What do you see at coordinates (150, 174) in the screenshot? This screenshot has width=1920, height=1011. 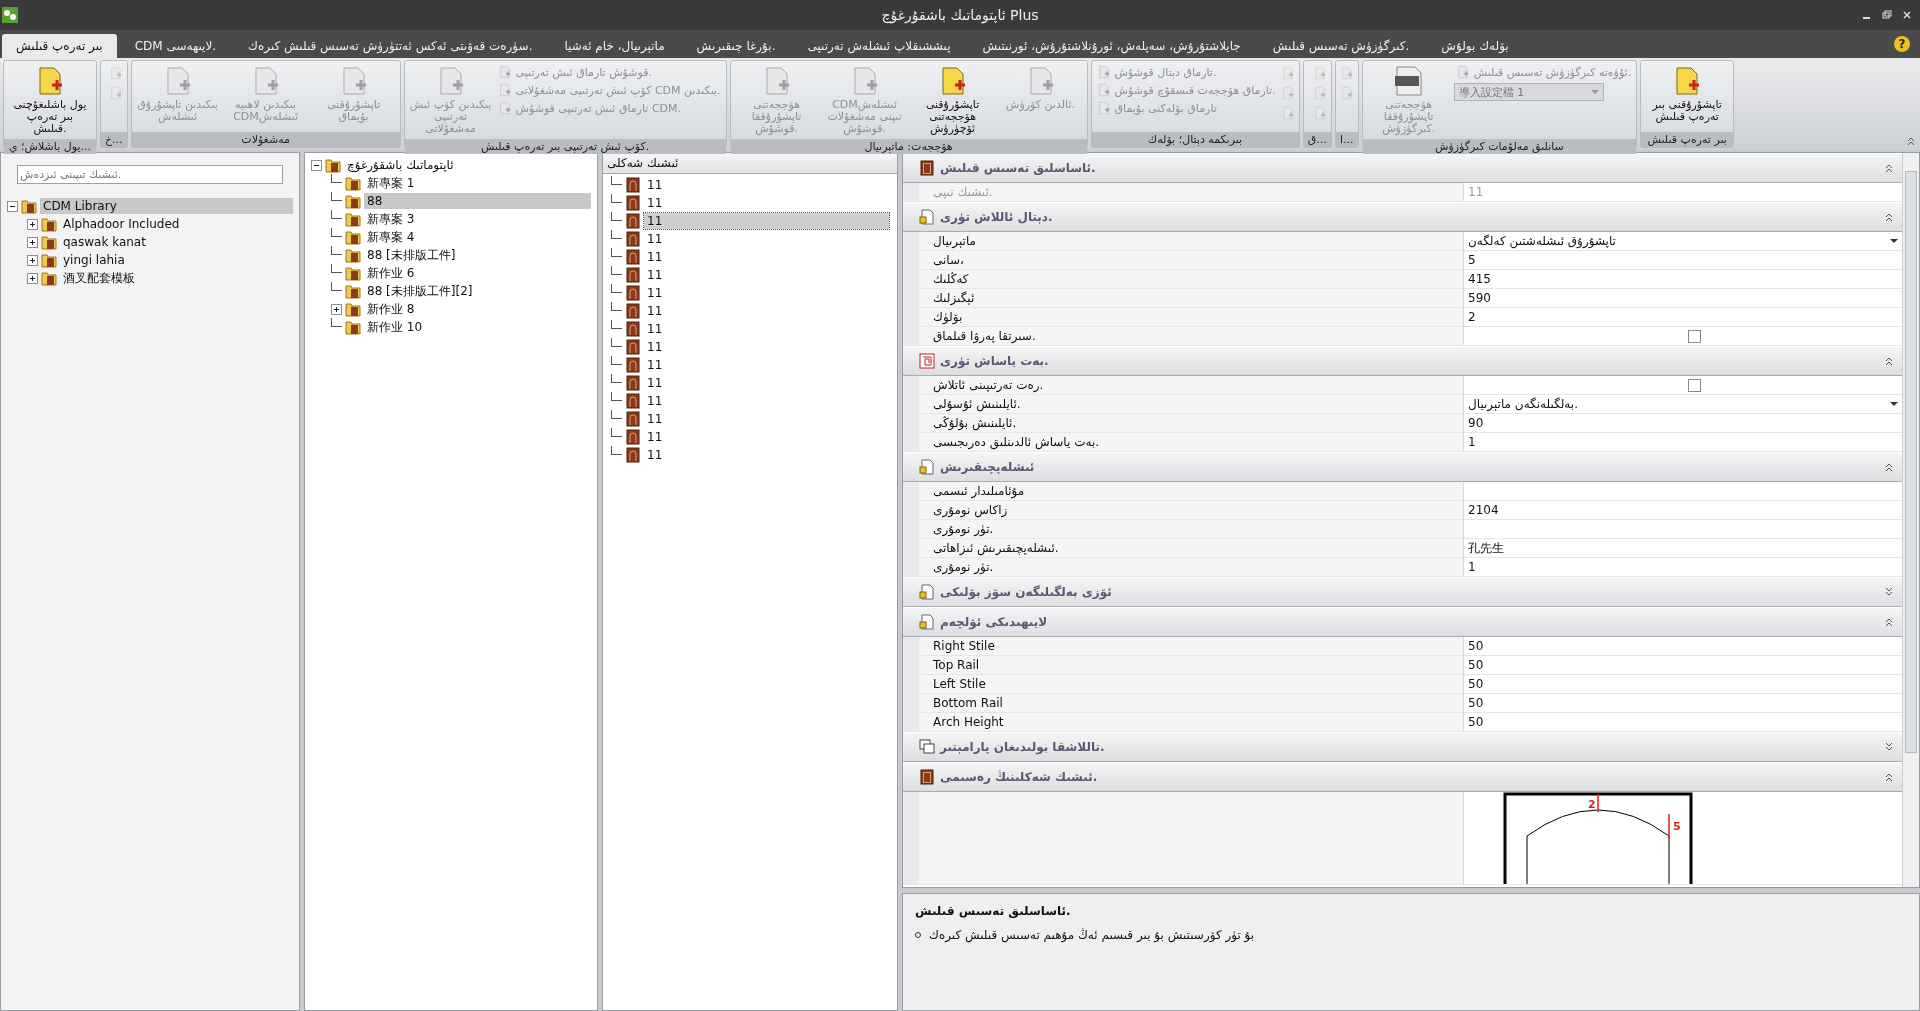 I see `search-field: ئىشىك تىپىنى ئىزدەش.` at bounding box center [150, 174].